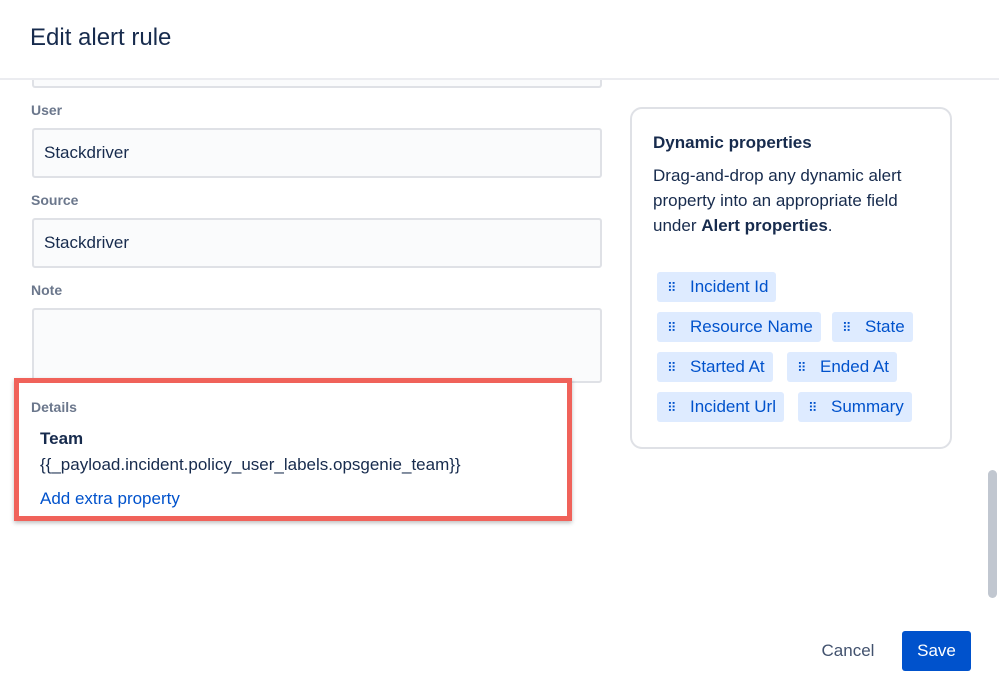  I want to click on details-key-team: Team, so click(62, 438).